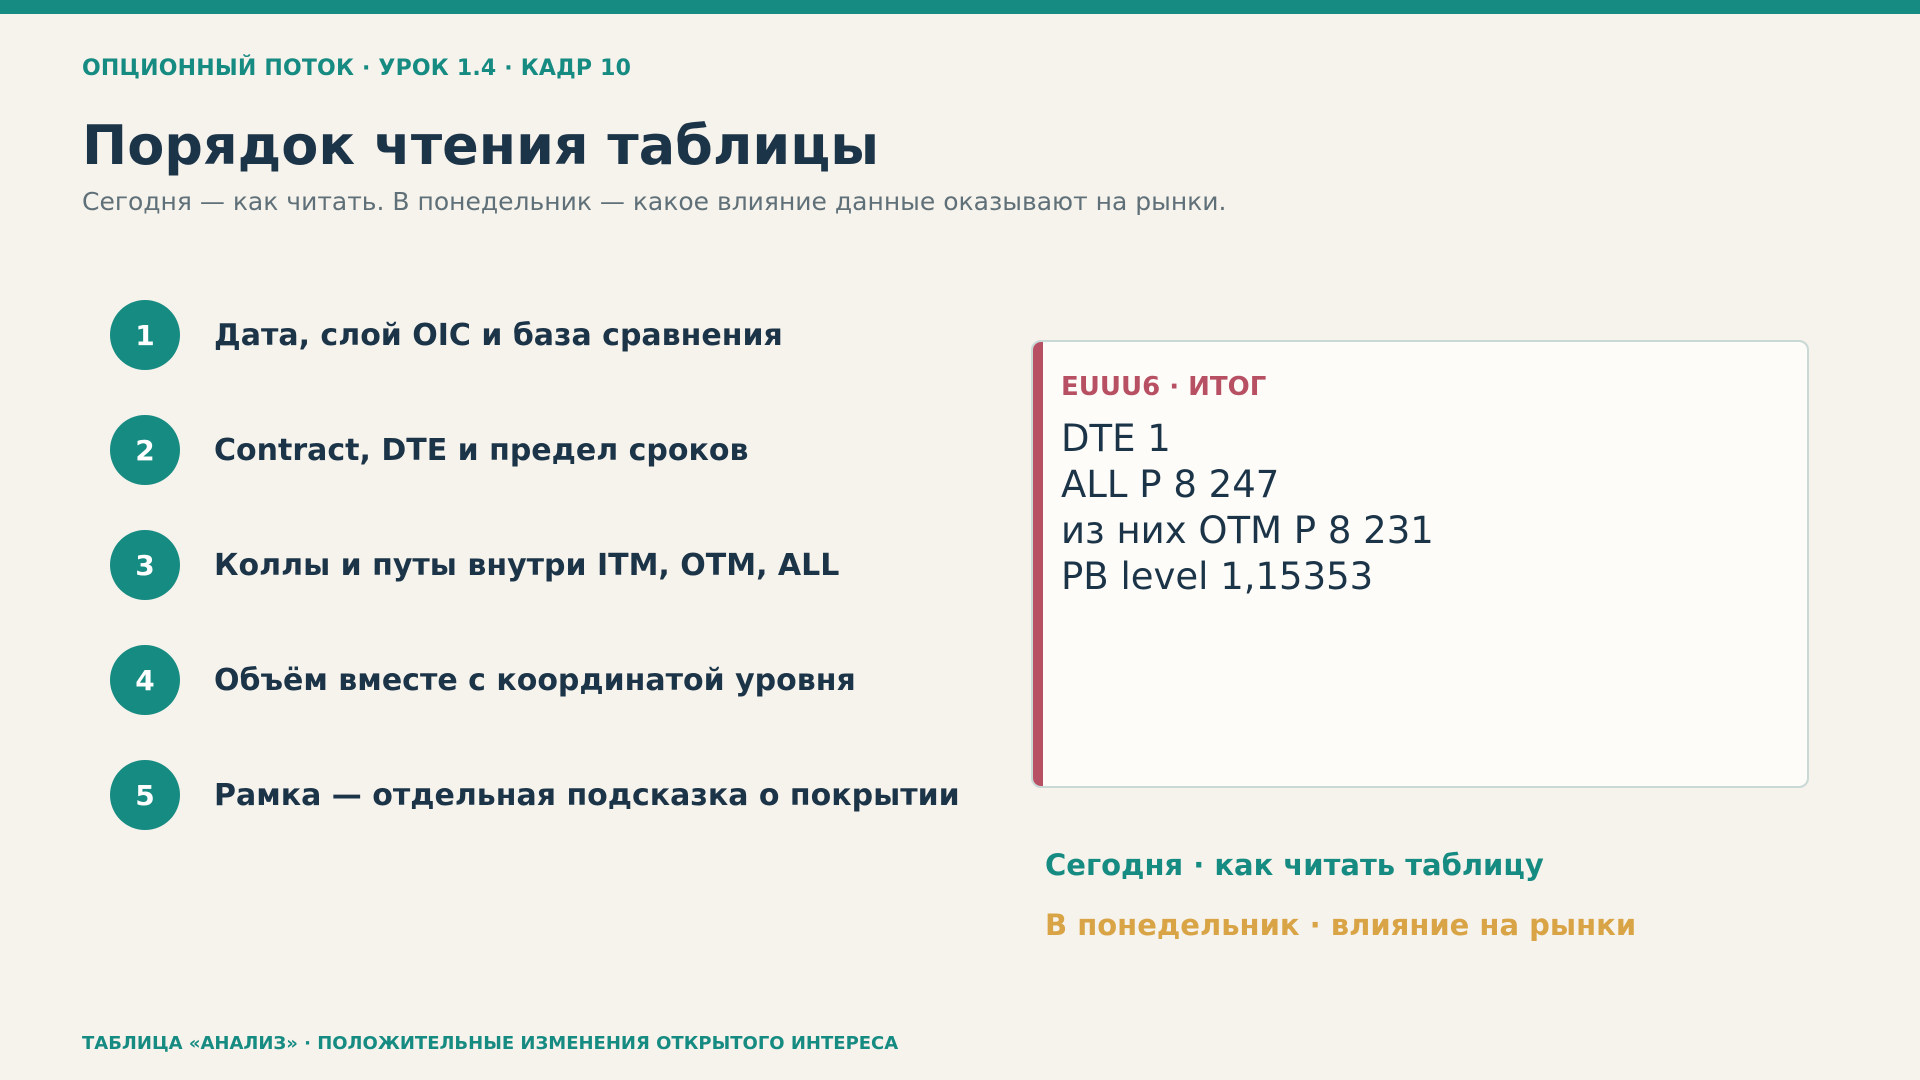 The width and height of the screenshot is (1920, 1080). I want to click on lesson-kicker: ОПЦИОННЫЙ ПОТОК · УРОК 1.4 · КАДР 10, so click(357, 68).